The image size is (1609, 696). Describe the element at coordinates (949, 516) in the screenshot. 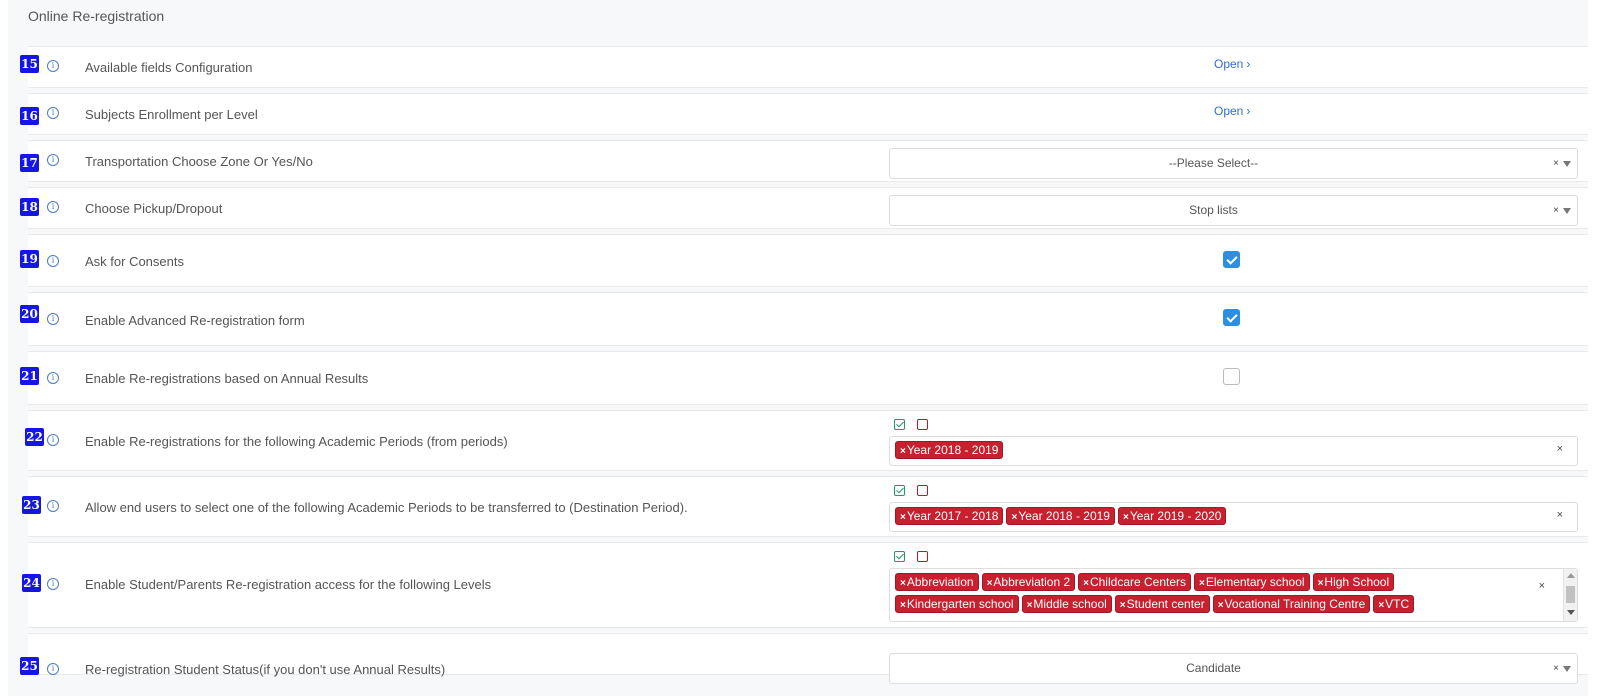

I see `selected-tag: ×Year 2017 - 2018` at that location.